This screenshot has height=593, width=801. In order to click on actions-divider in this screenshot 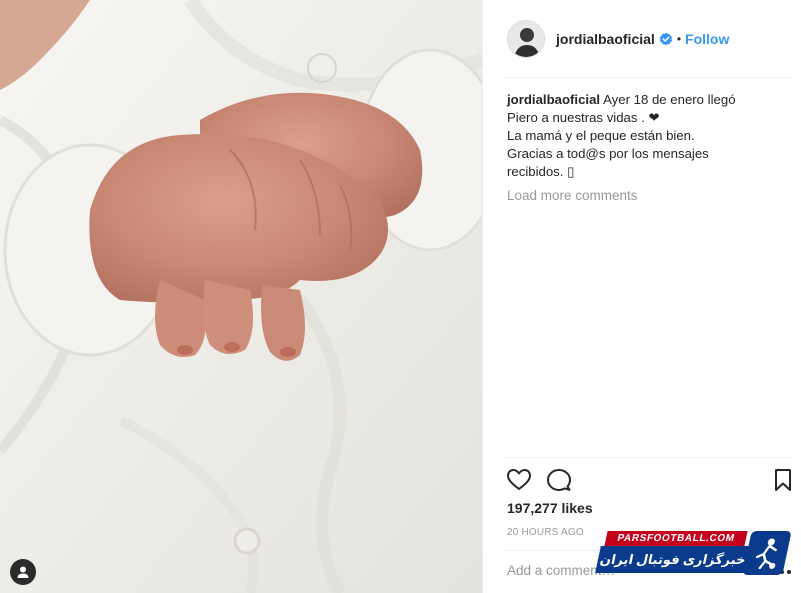, I will do `click(647, 457)`.